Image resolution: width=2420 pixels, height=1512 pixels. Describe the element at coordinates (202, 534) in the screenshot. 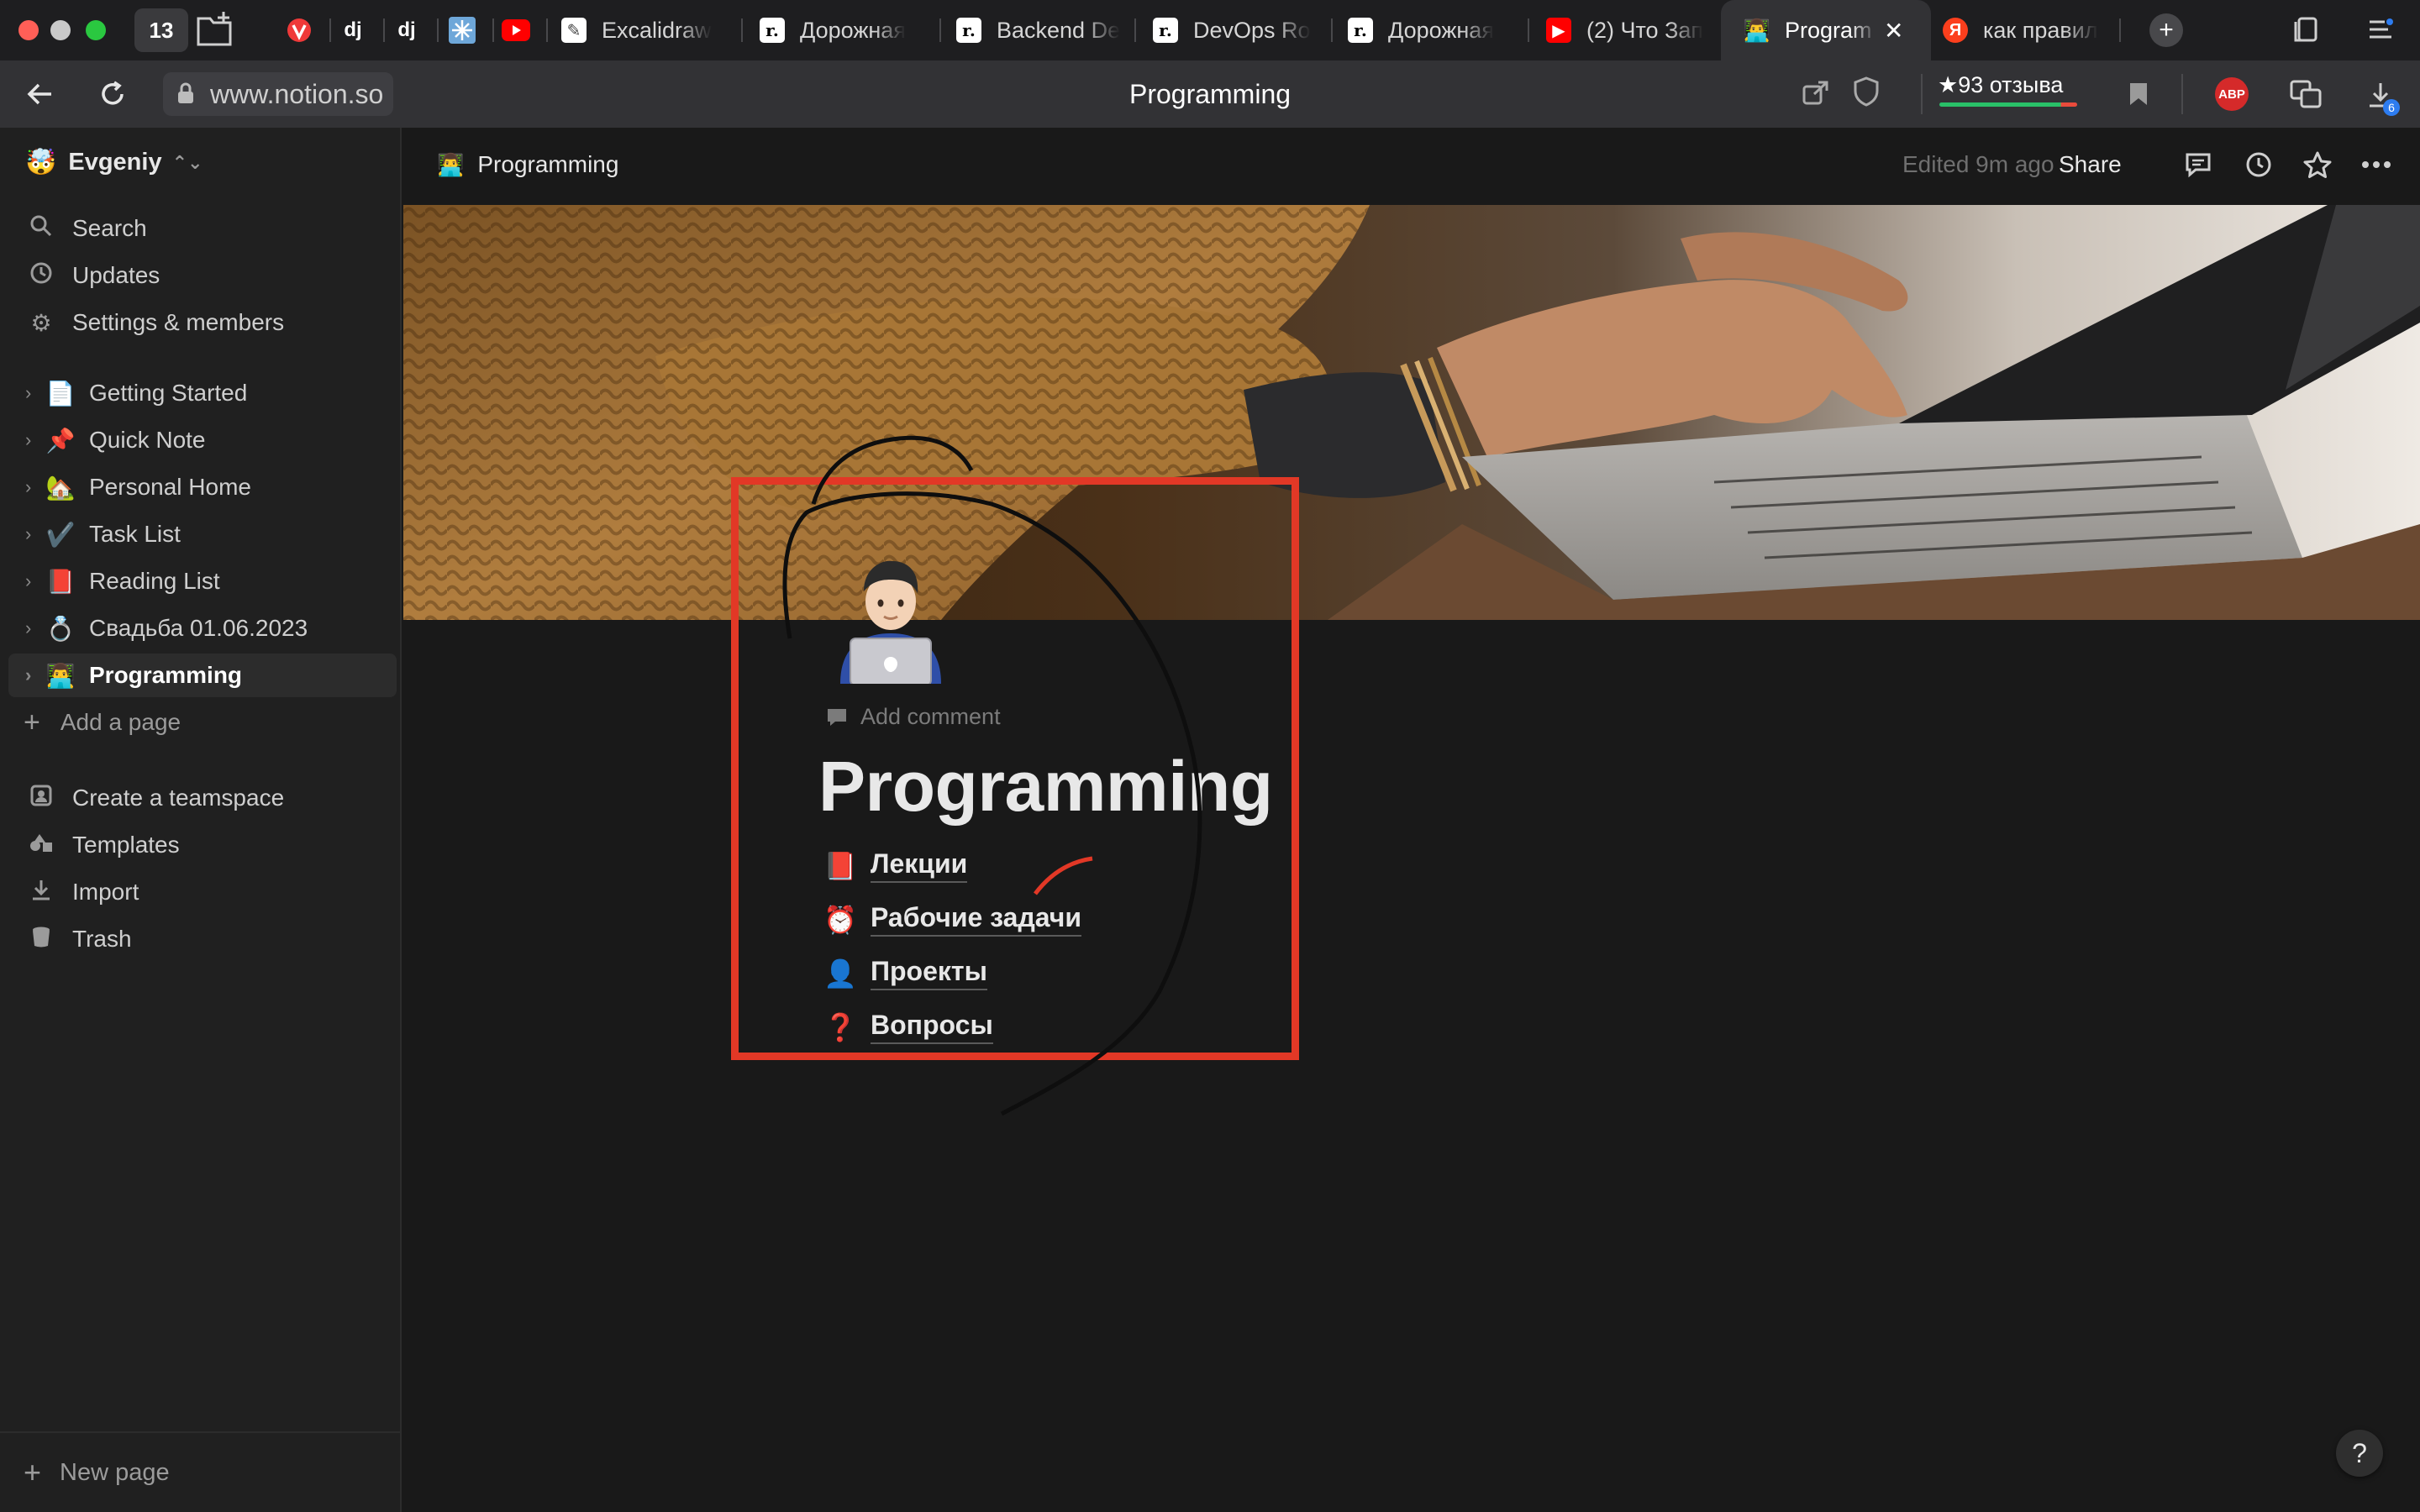

I see `sidebar-item-task-list: › ✔️ Task List` at that location.